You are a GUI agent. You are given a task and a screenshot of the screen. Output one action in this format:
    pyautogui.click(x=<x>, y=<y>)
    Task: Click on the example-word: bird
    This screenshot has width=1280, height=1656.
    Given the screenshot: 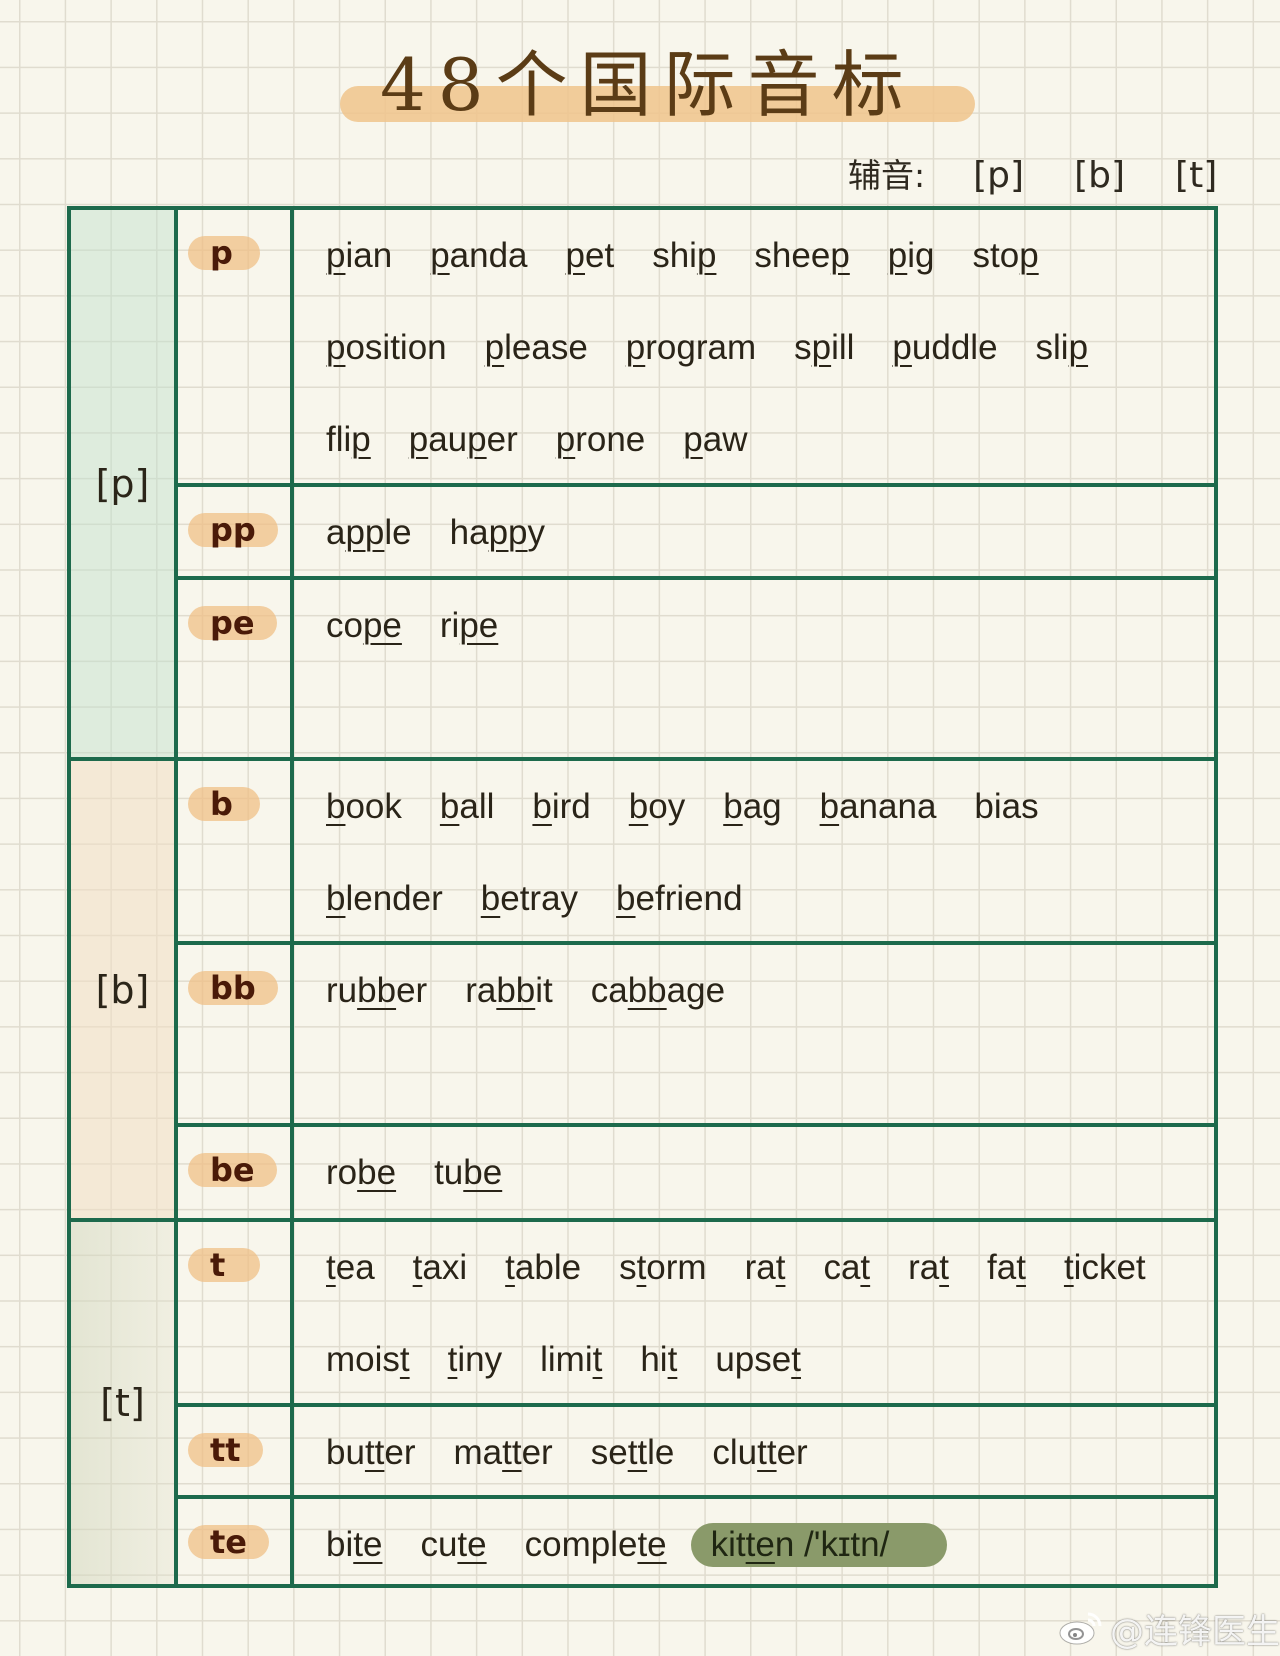 What is the action you would take?
    pyautogui.click(x=561, y=806)
    